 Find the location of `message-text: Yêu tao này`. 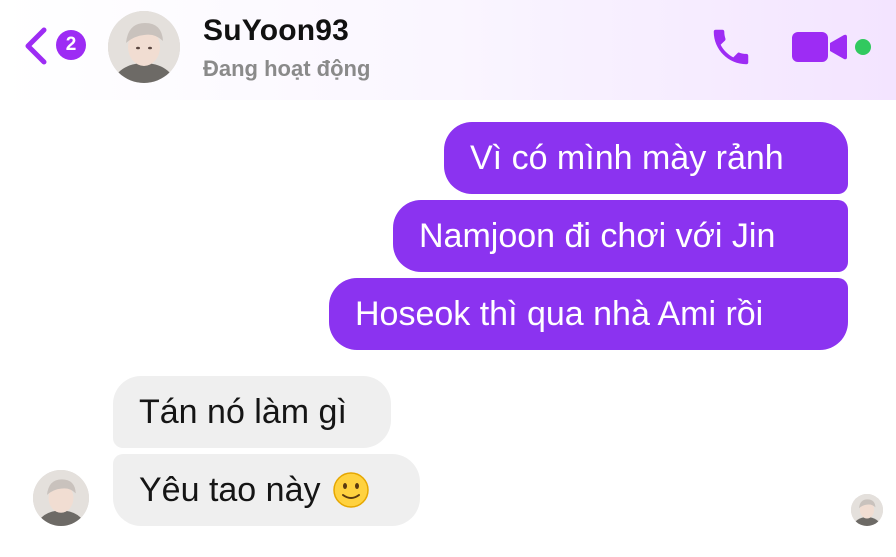

message-text: Yêu tao này is located at coordinates (230, 489).